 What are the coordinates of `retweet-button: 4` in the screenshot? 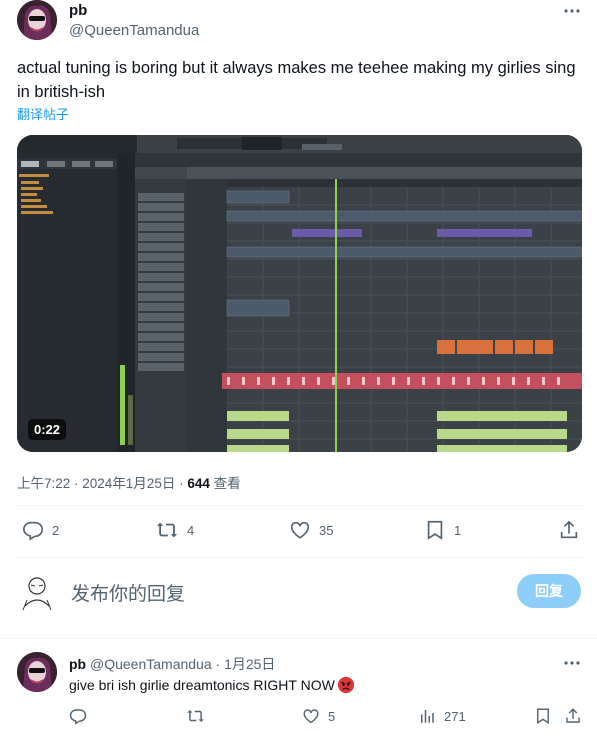 It's located at (174, 530).